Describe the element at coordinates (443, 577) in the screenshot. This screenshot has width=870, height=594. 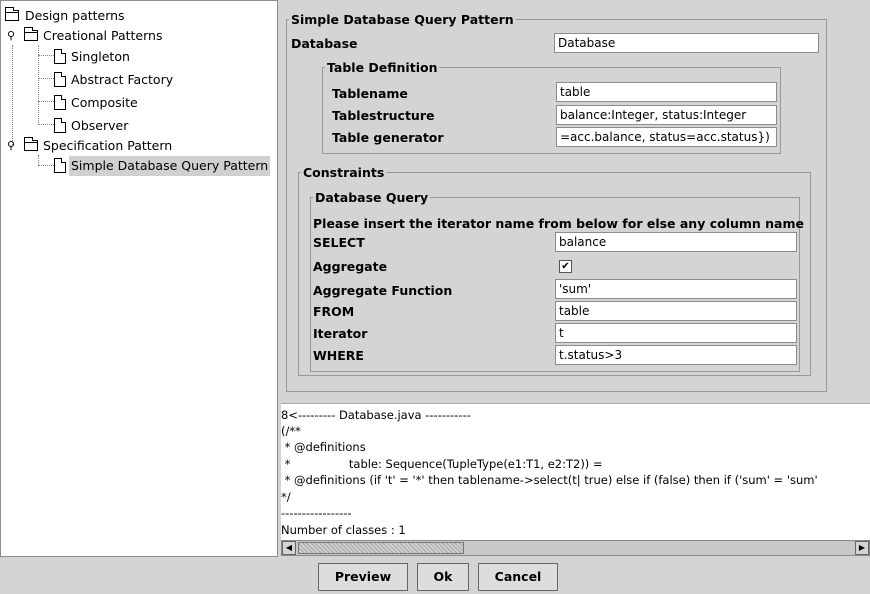
I see `ok-button: Ok` at that location.